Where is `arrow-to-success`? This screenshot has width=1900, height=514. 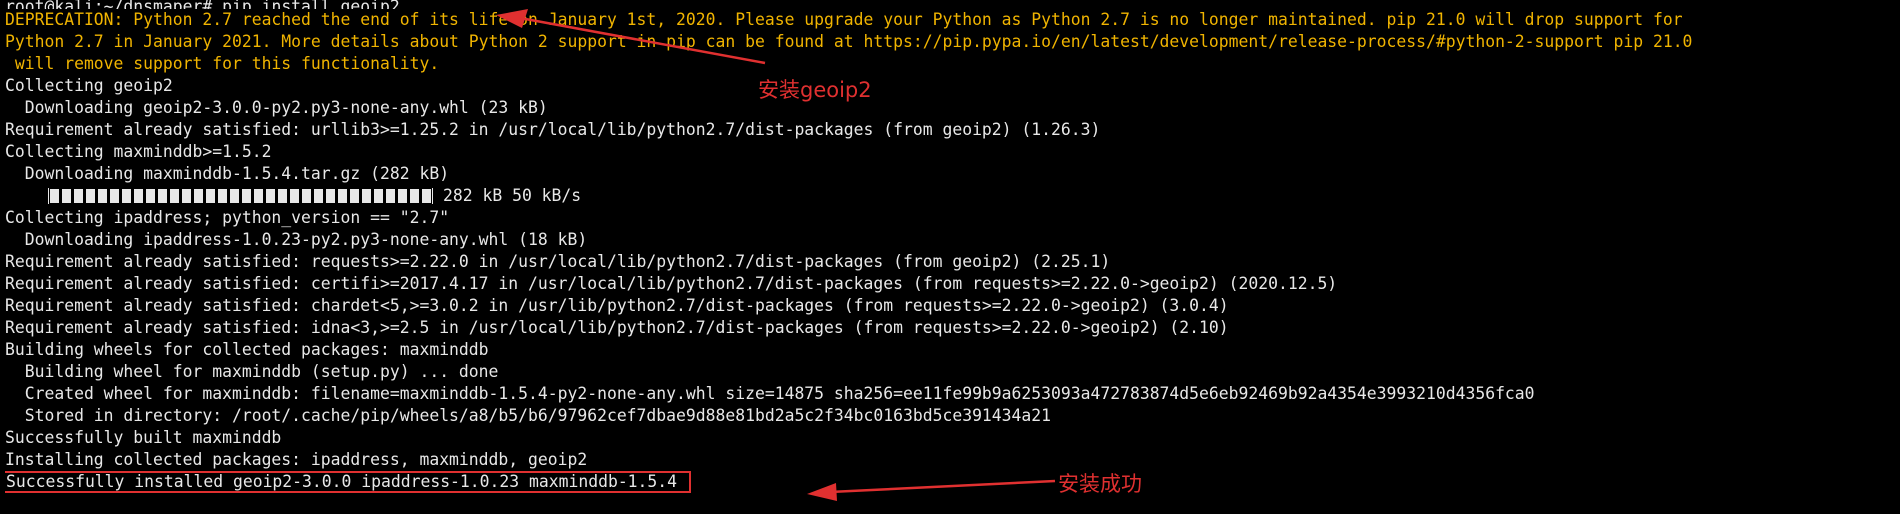 arrow-to-success is located at coordinates (931, 490).